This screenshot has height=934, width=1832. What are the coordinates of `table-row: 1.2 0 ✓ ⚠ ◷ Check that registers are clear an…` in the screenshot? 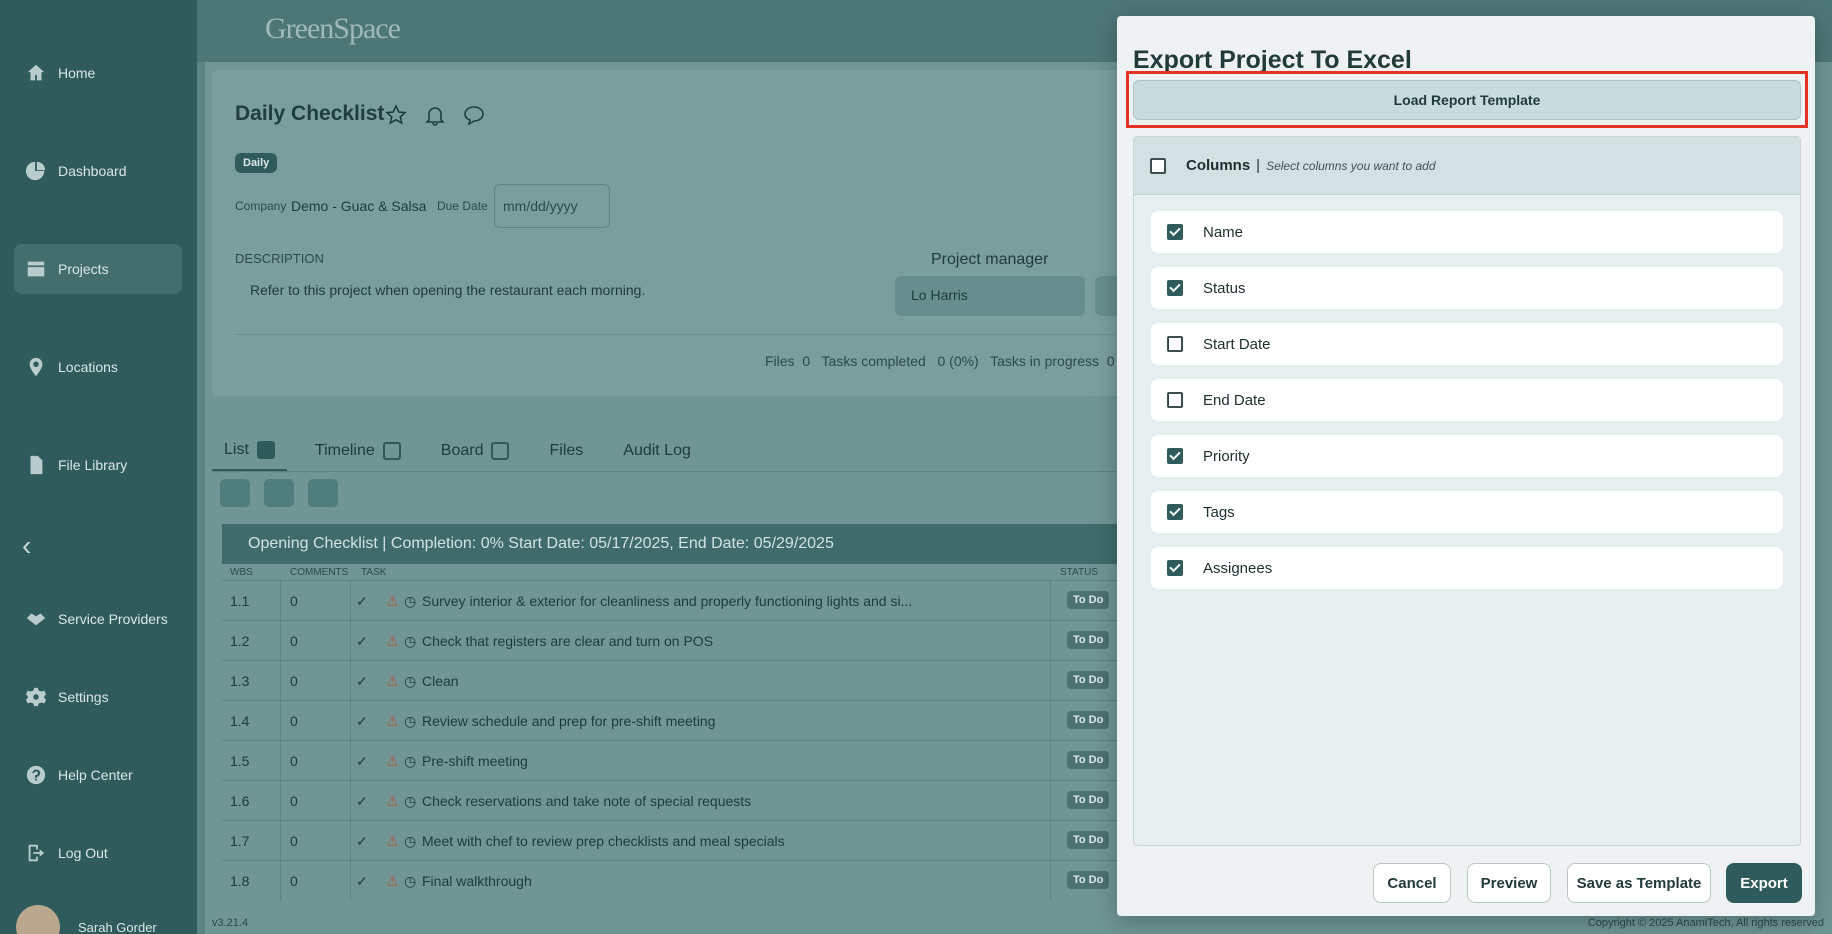 It's located at (722, 640).